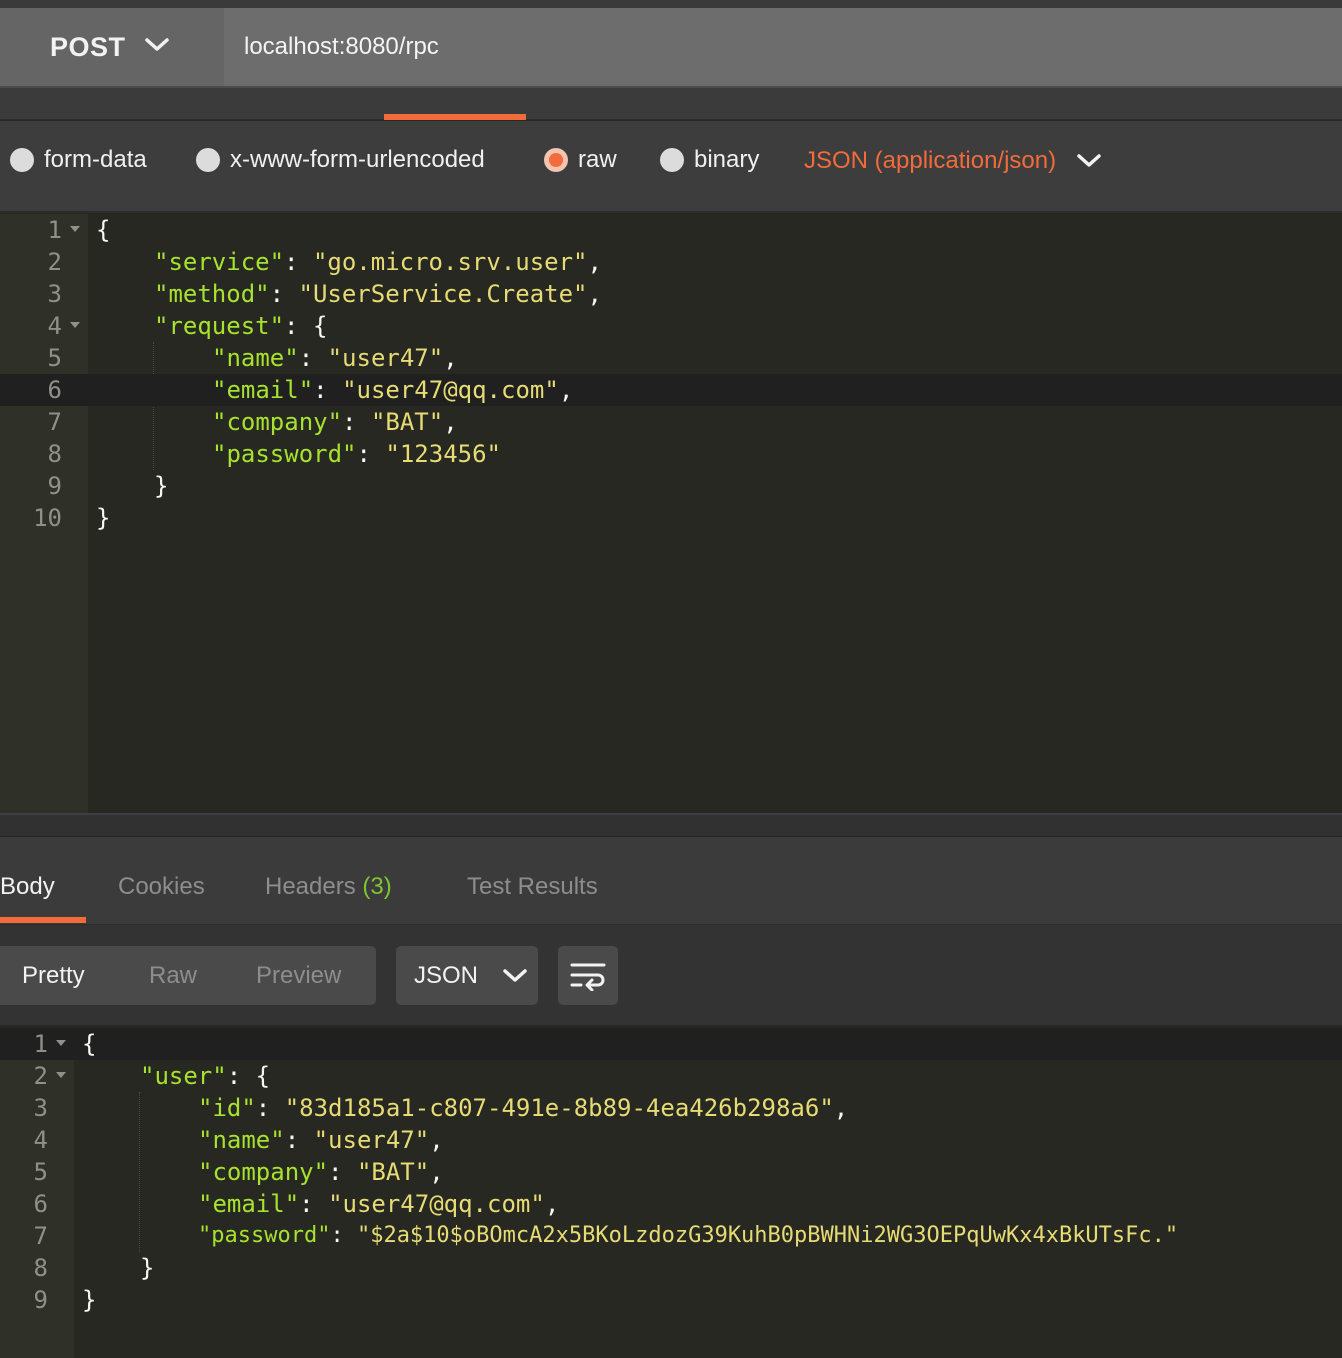 This screenshot has height=1358, width=1342. I want to click on tab-headers: Headers (3), so click(328, 887).